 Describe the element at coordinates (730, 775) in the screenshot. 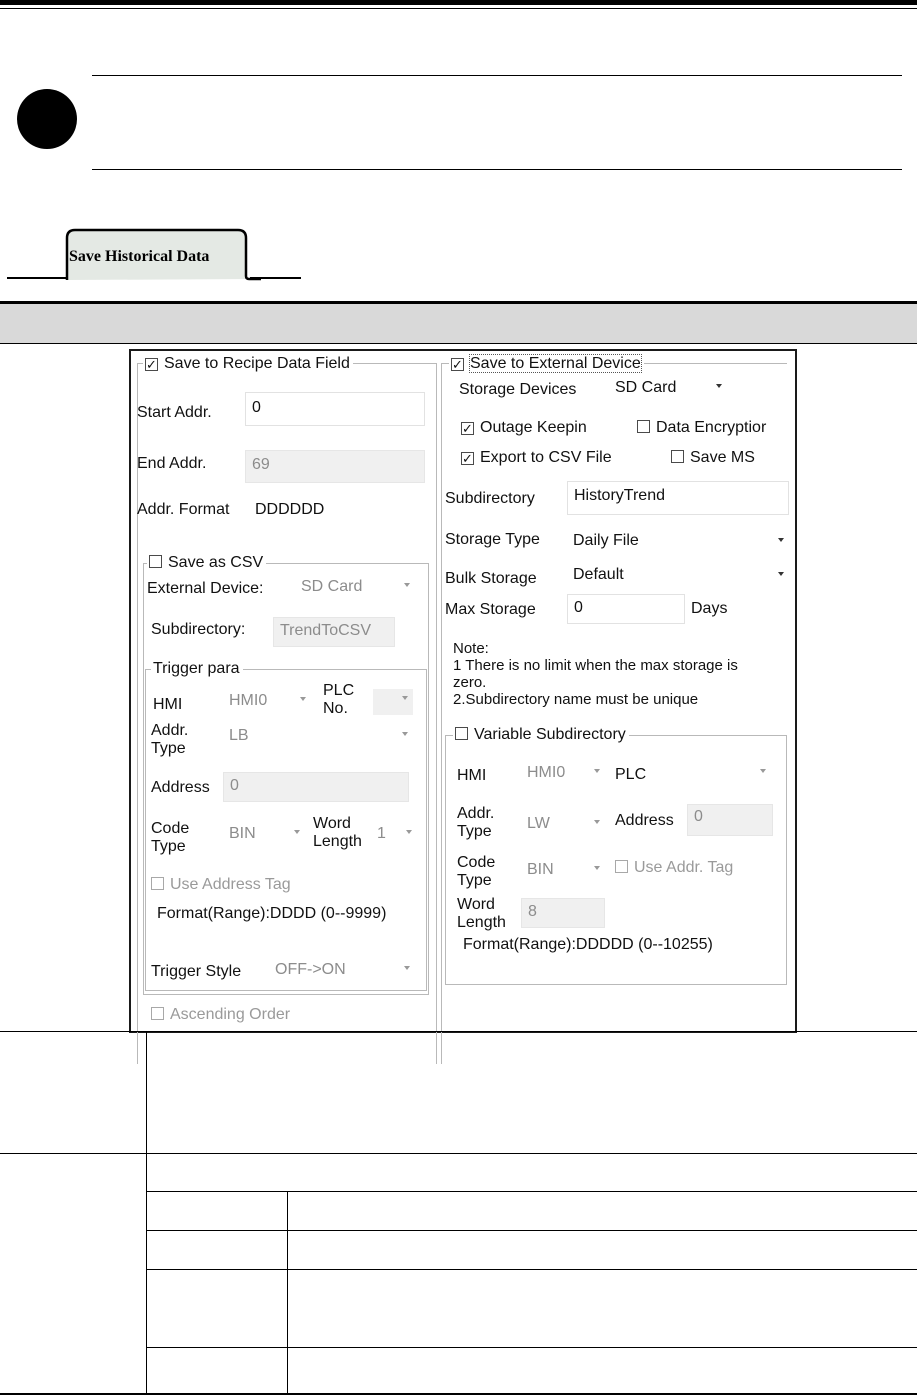

I see `var-plc-select` at that location.